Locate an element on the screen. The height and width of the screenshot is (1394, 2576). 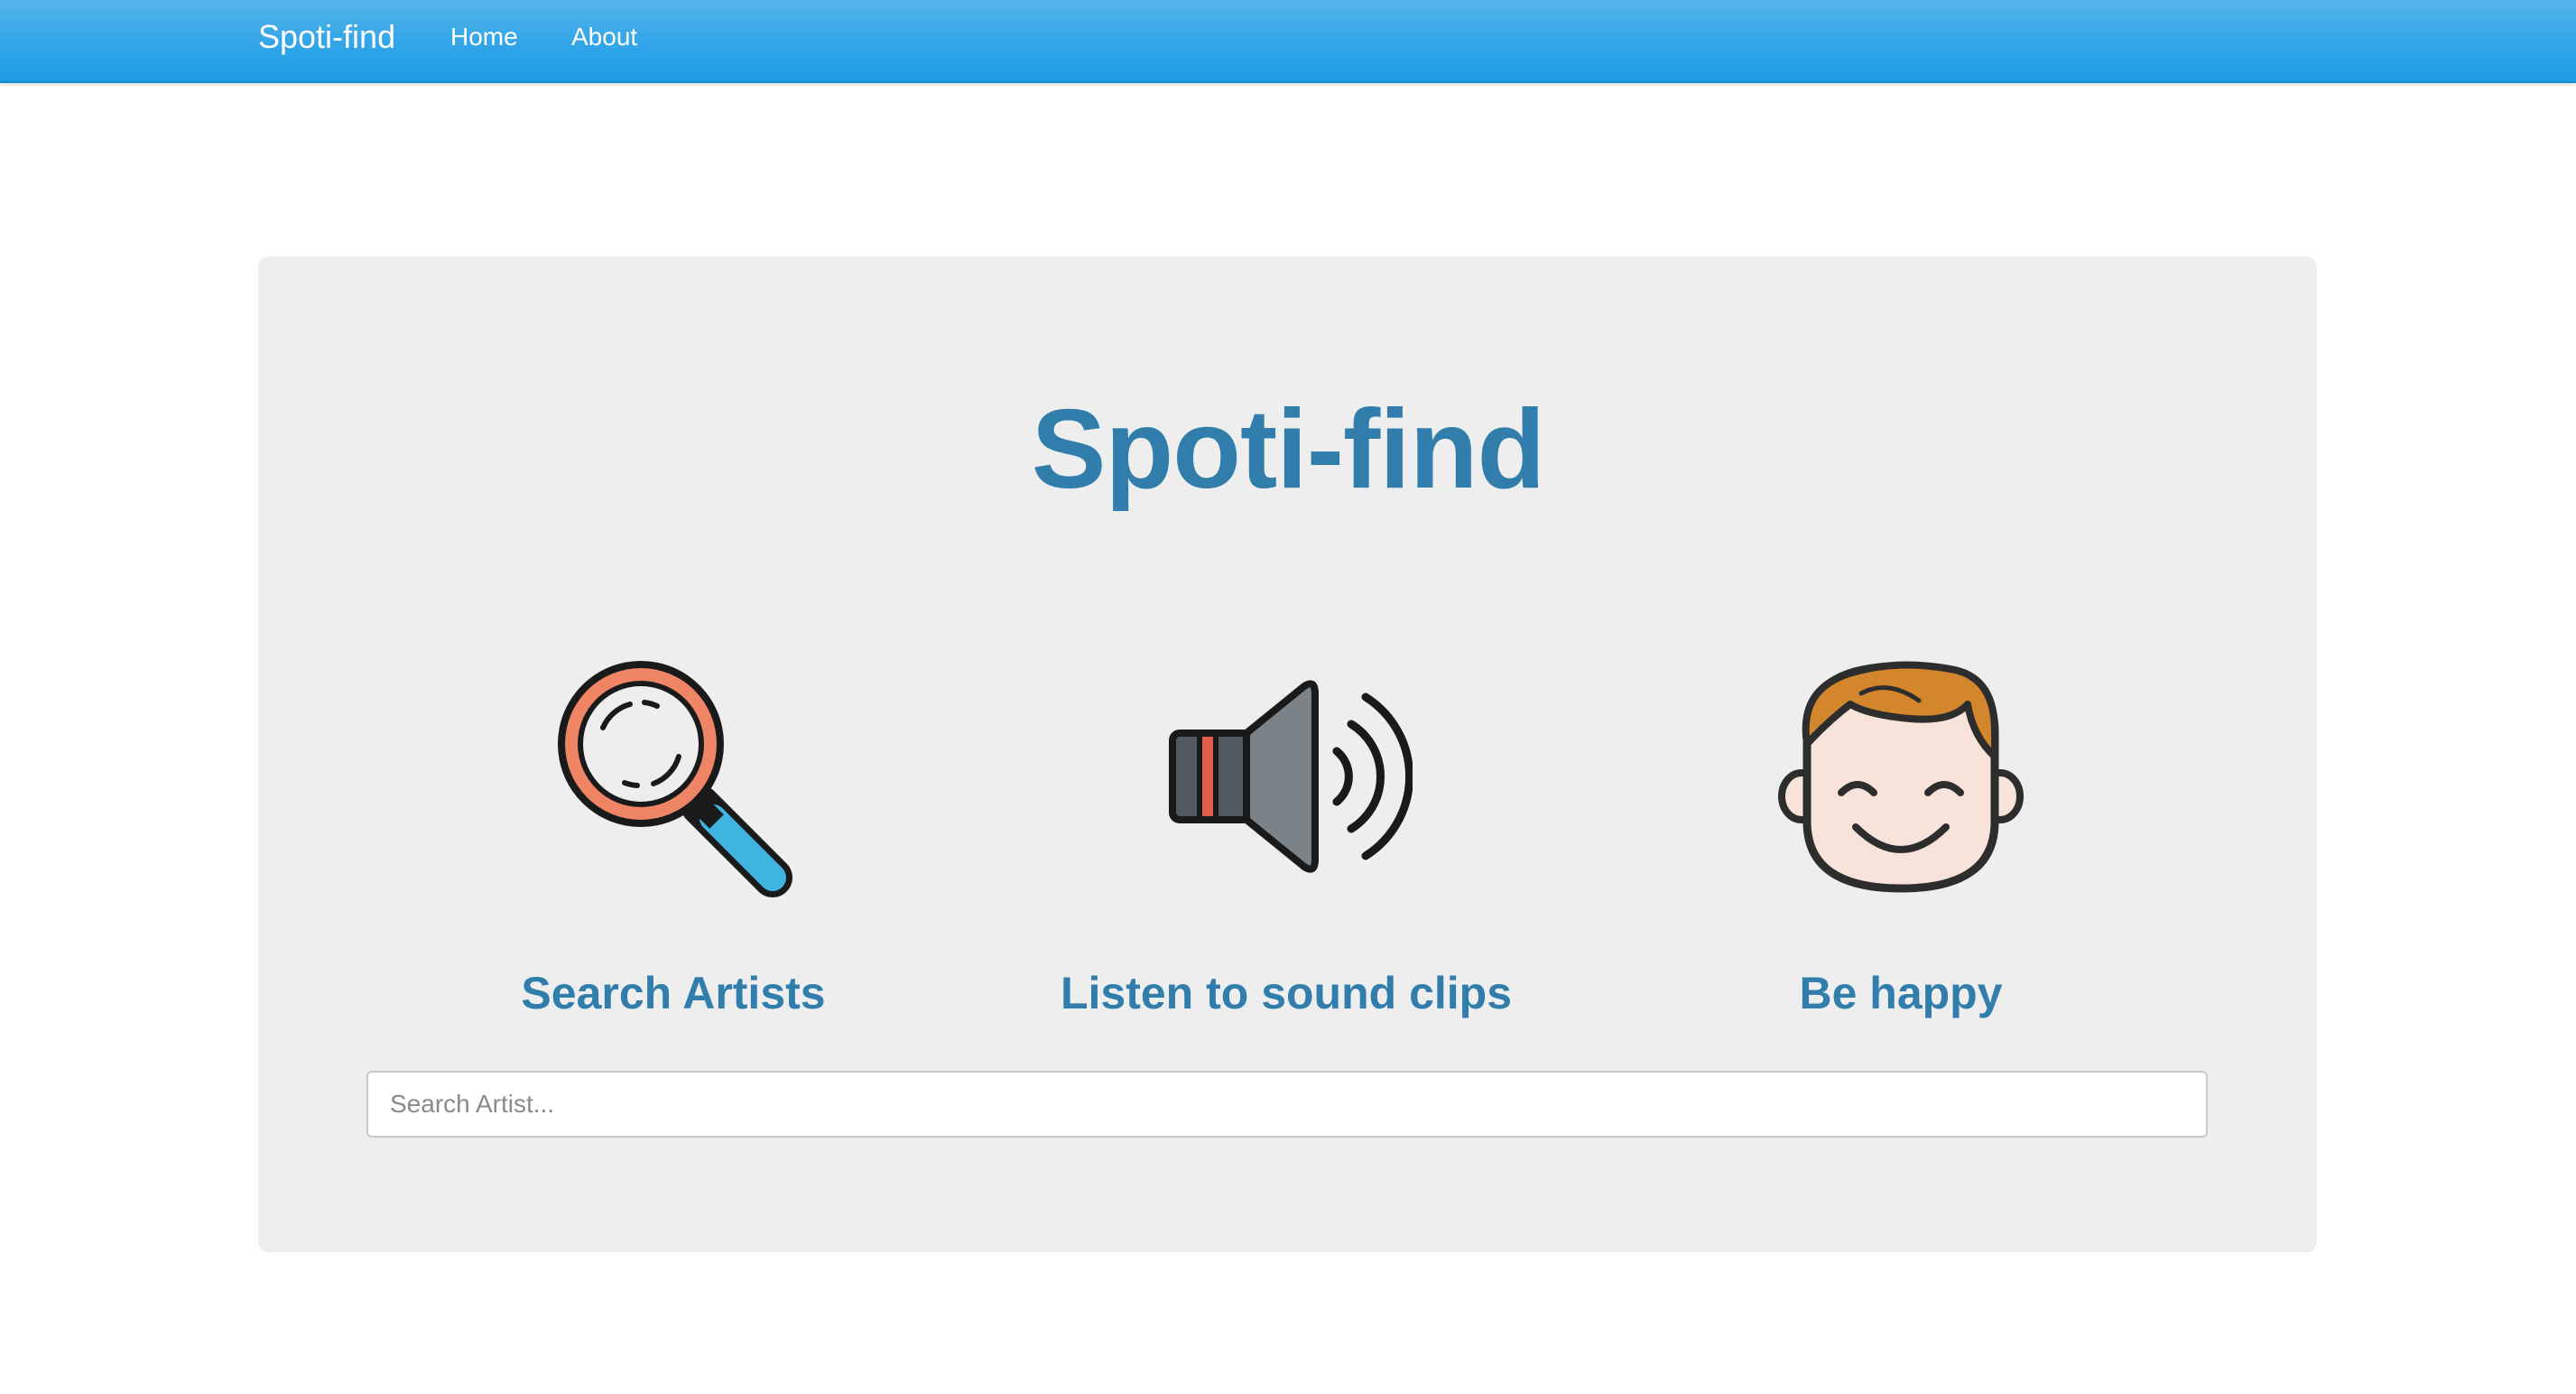
feature-search-artists: Search Artists is located at coordinates (673, 834).